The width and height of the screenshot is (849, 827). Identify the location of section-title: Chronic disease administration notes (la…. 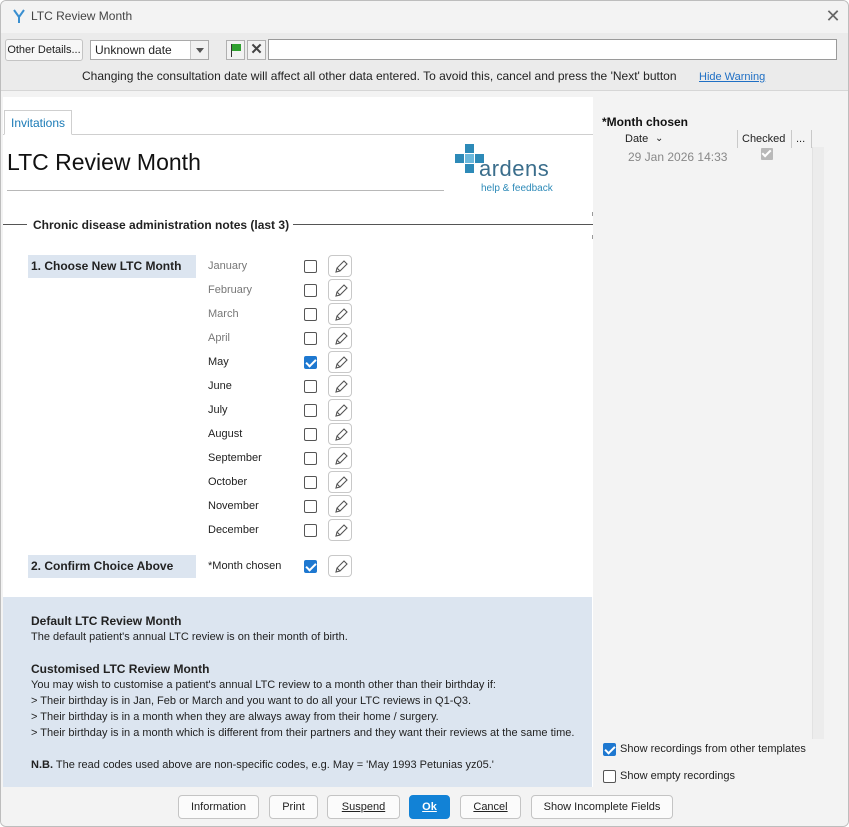
(161, 225).